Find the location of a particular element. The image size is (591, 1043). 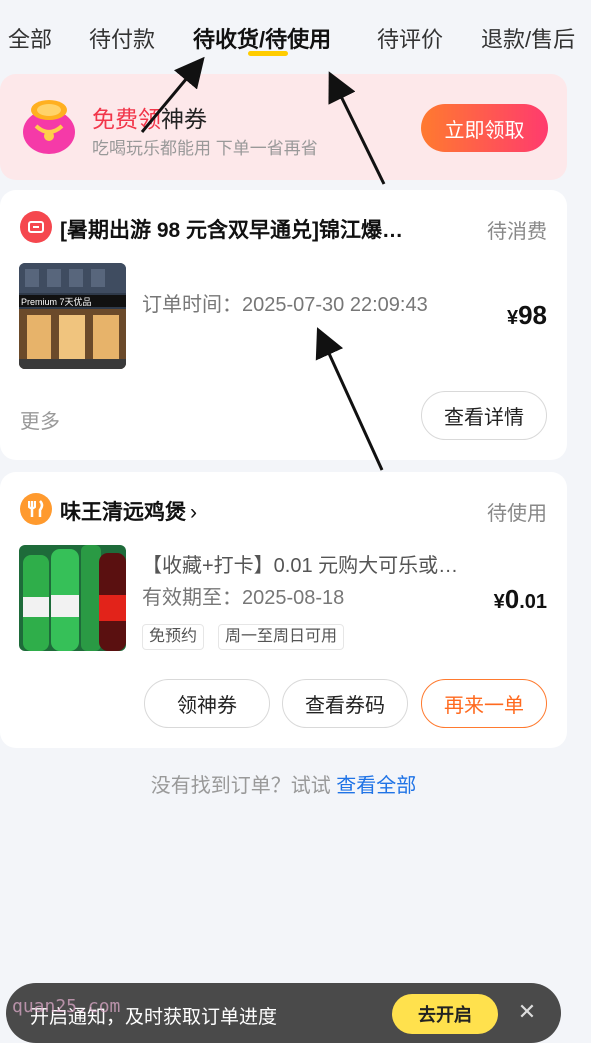

coupon-bag-icon is located at coordinates (49, 127).